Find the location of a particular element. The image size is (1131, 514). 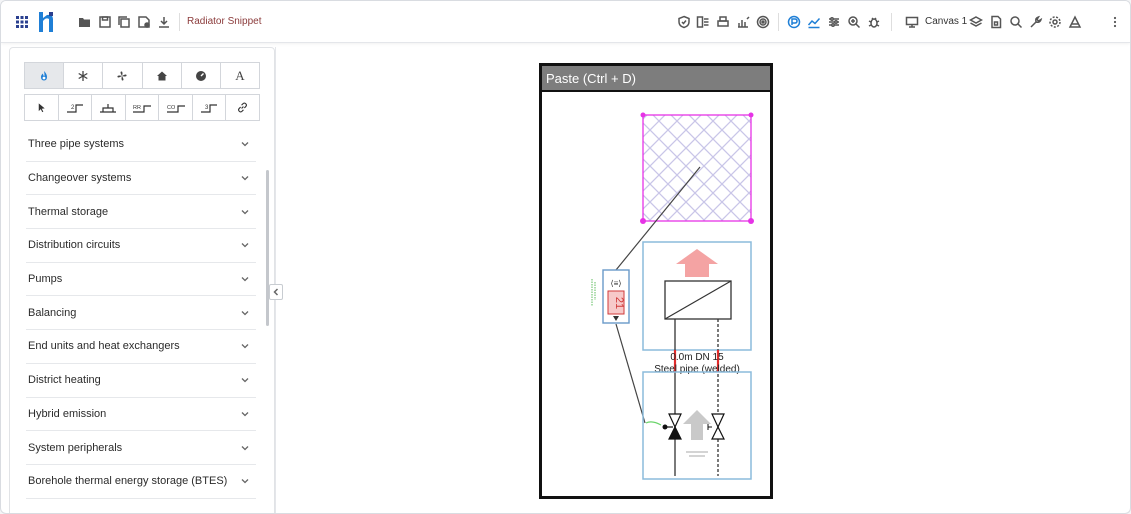

link-icon is located at coordinates (243, 107).